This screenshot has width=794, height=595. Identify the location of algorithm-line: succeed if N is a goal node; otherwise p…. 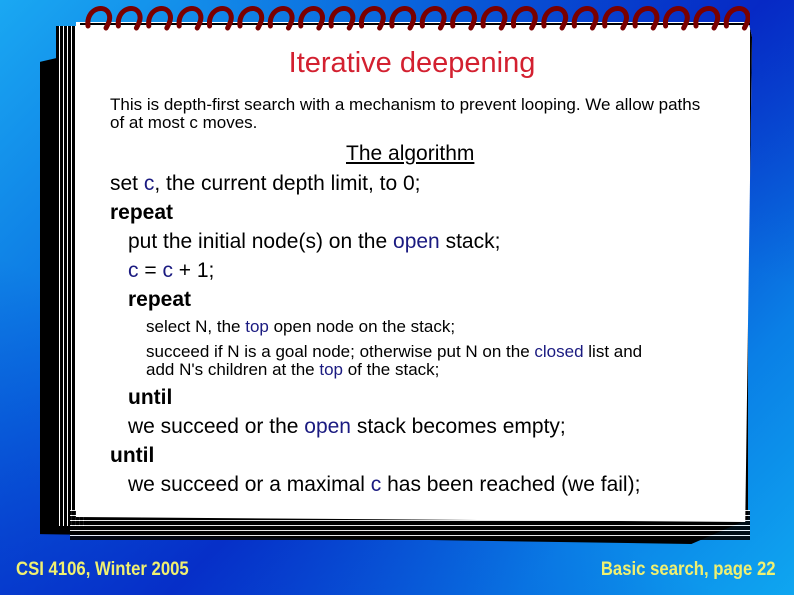
(394, 351).